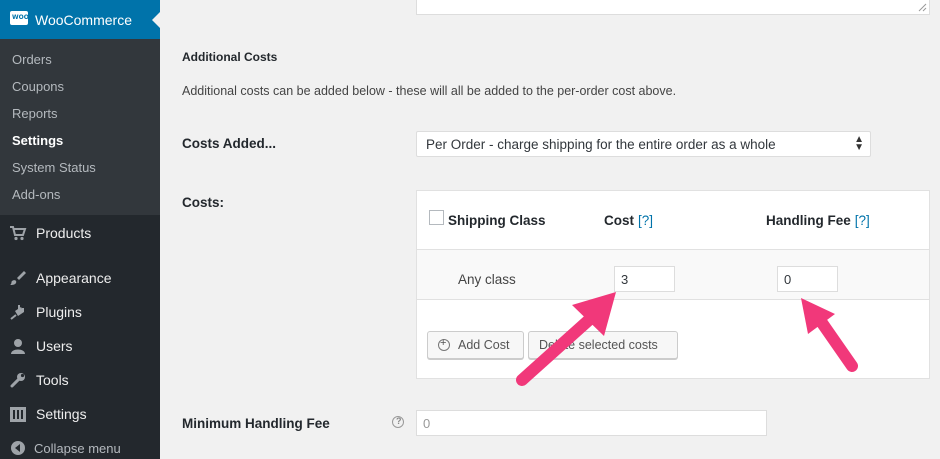 Image resolution: width=940 pixels, height=459 pixels. What do you see at coordinates (18, 278) in the screenshot?
I see `paintbrush-icon` at bounding box center [18, 278].